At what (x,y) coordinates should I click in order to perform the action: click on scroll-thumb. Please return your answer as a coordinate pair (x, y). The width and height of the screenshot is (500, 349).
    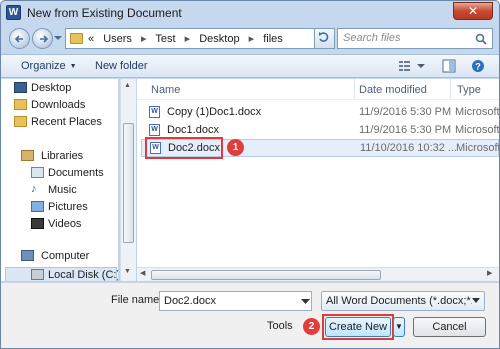
    Looking at the image, I should click on (128, 183).